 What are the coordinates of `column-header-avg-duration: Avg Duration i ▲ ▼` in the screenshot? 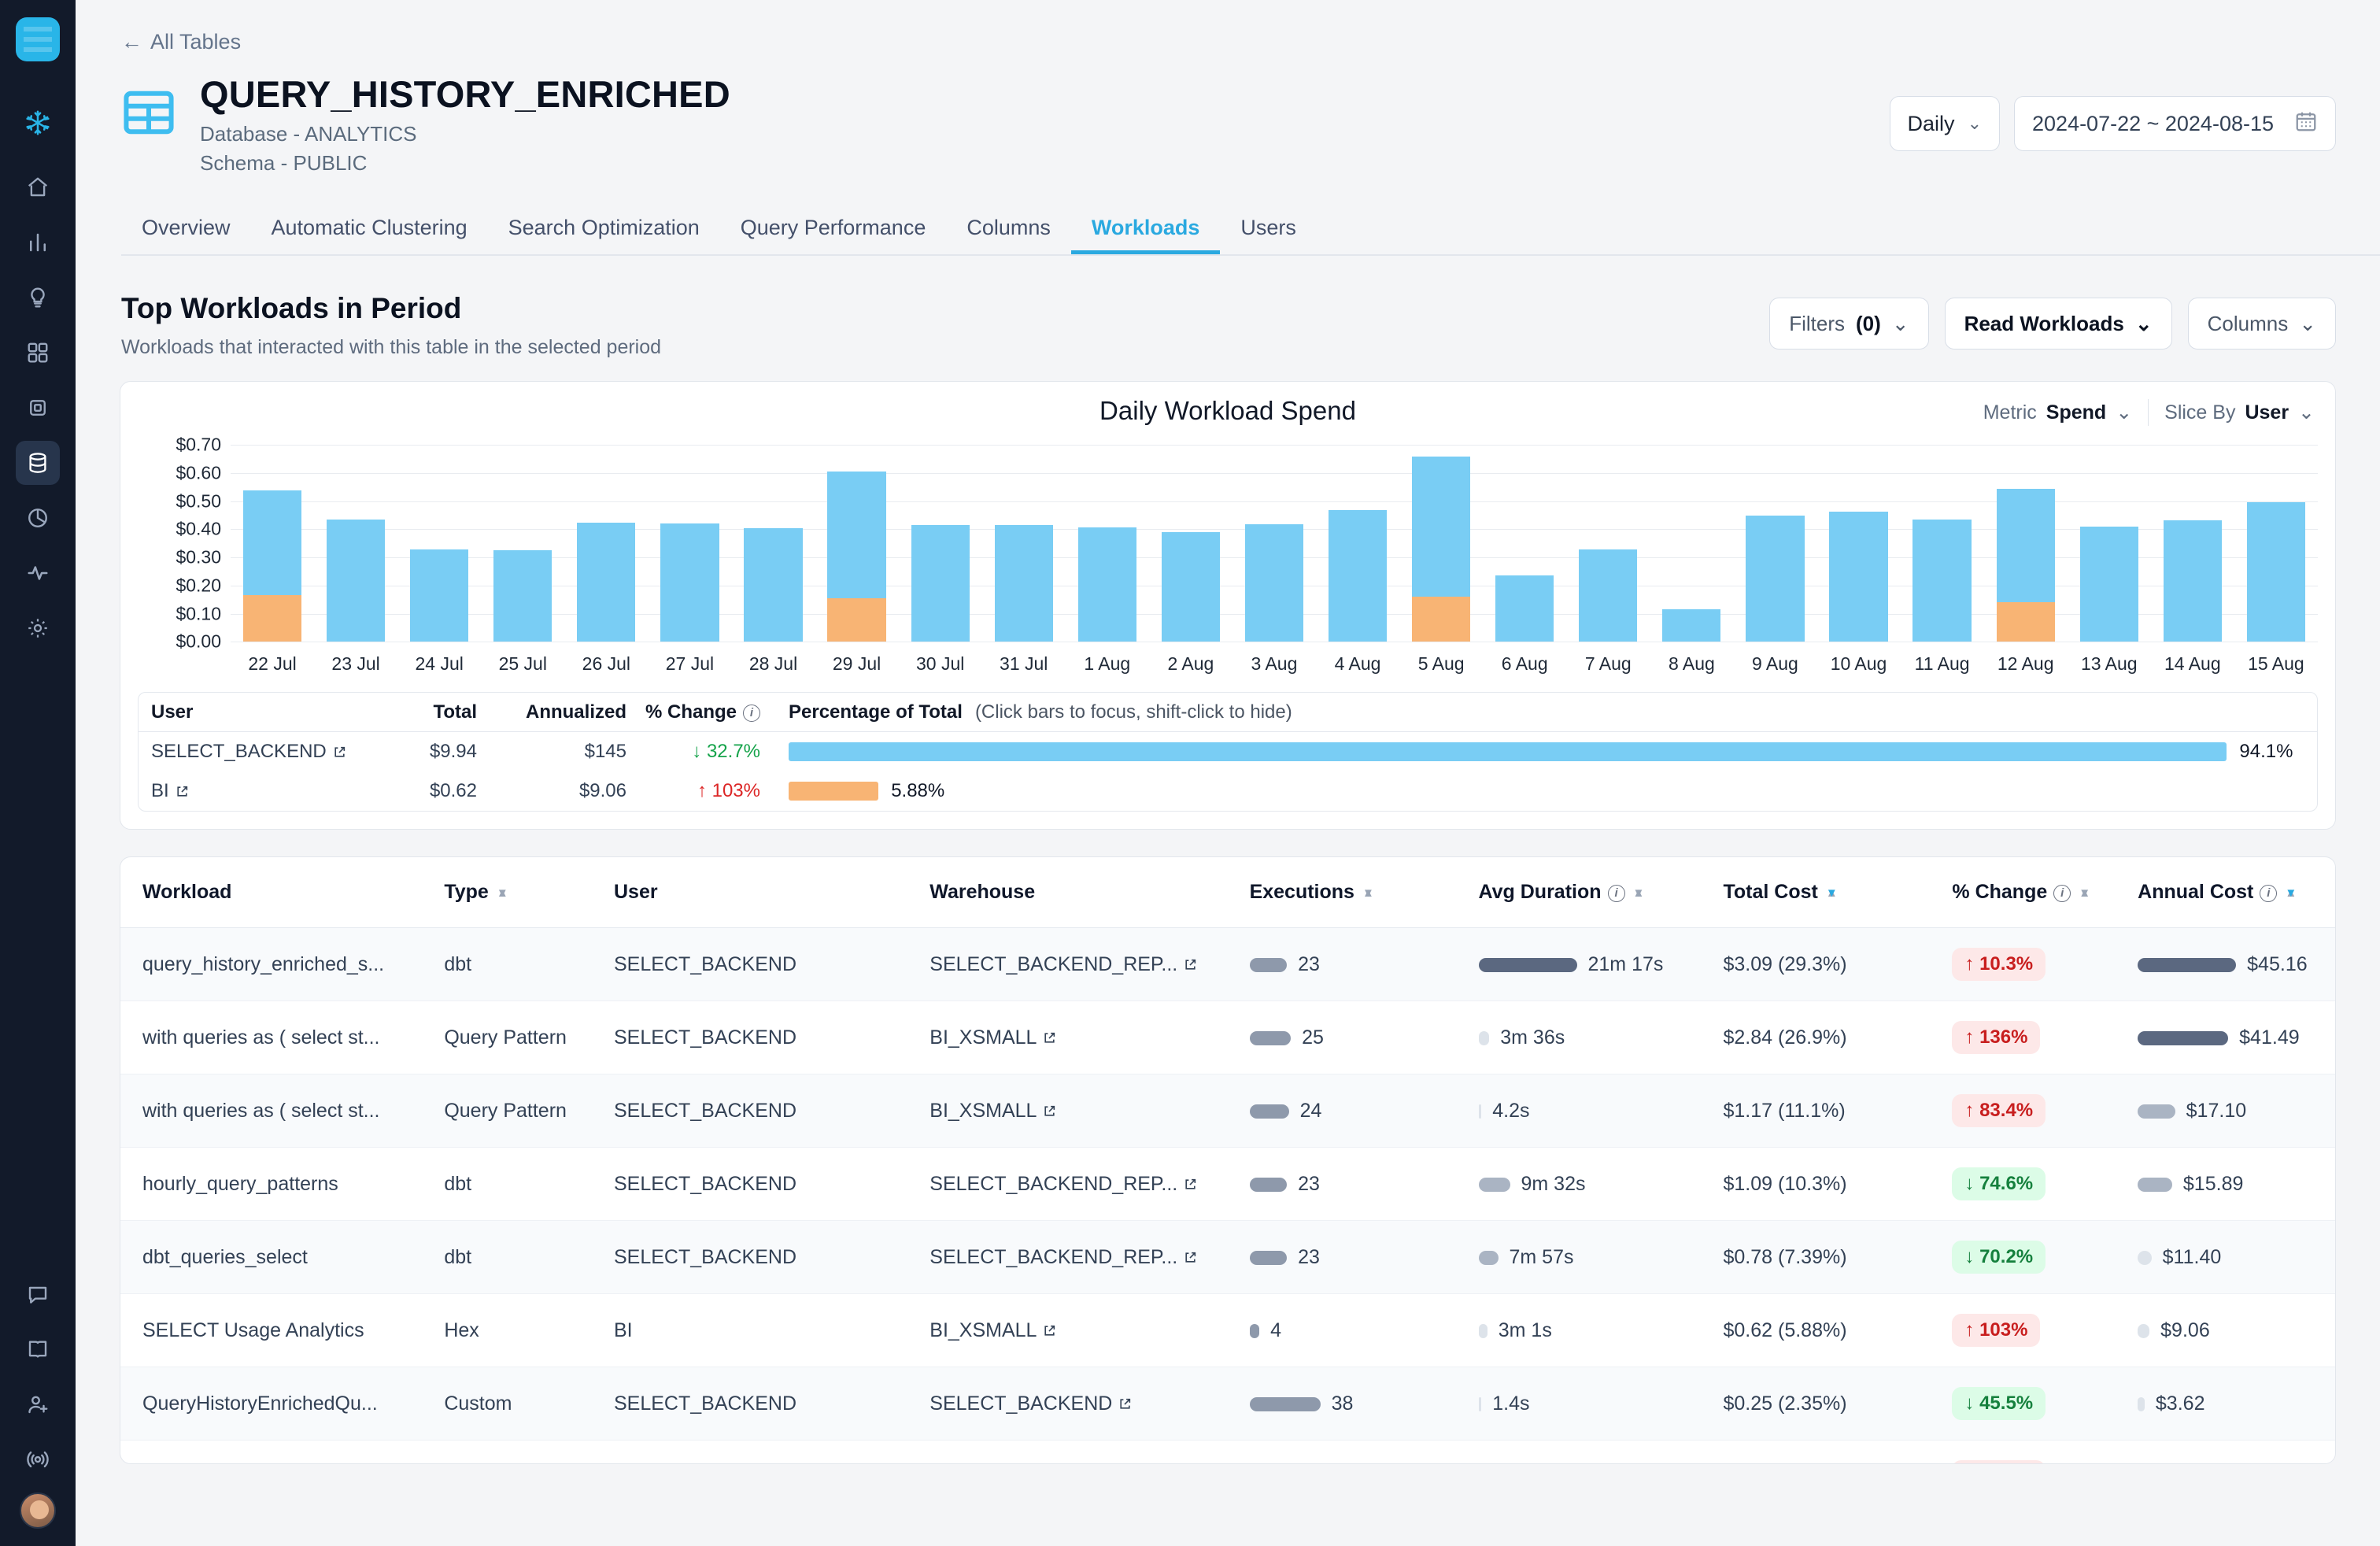 It's located at (1601, 893).